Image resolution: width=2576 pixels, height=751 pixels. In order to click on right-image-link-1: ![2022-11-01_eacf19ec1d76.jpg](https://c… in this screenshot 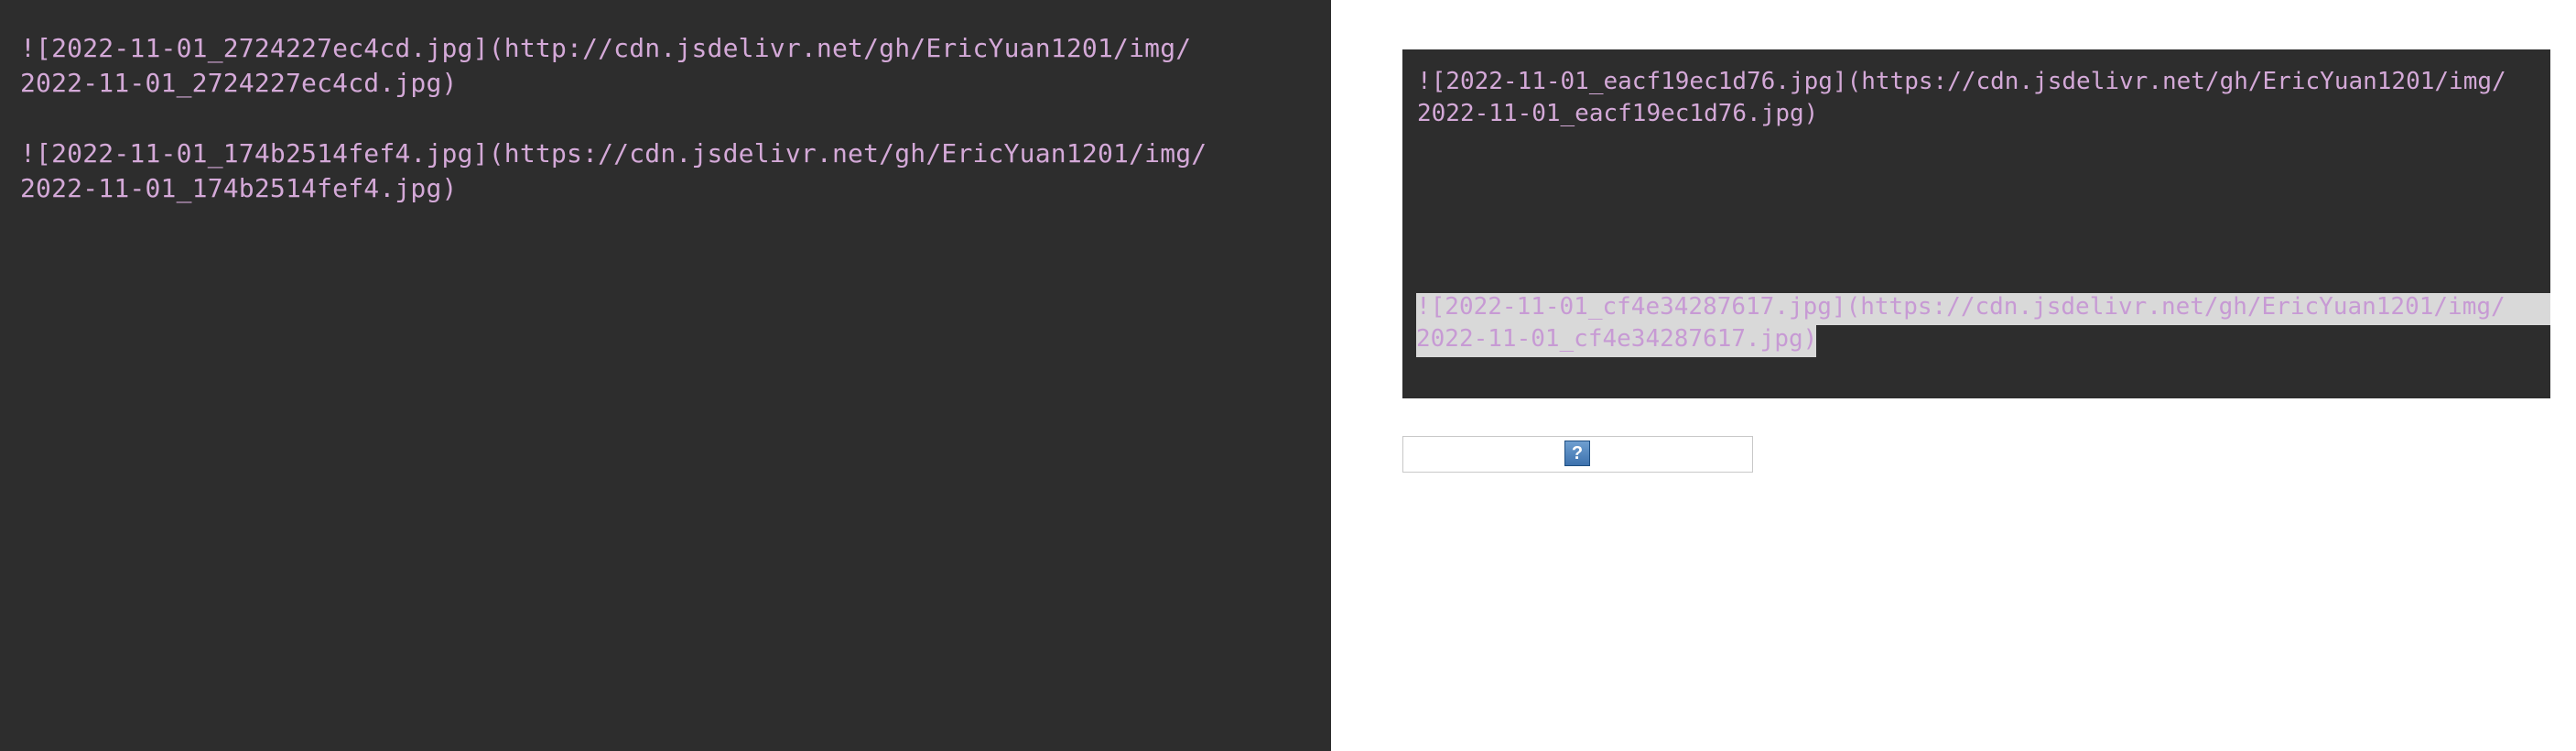, I will do `click(1962, 98)`.